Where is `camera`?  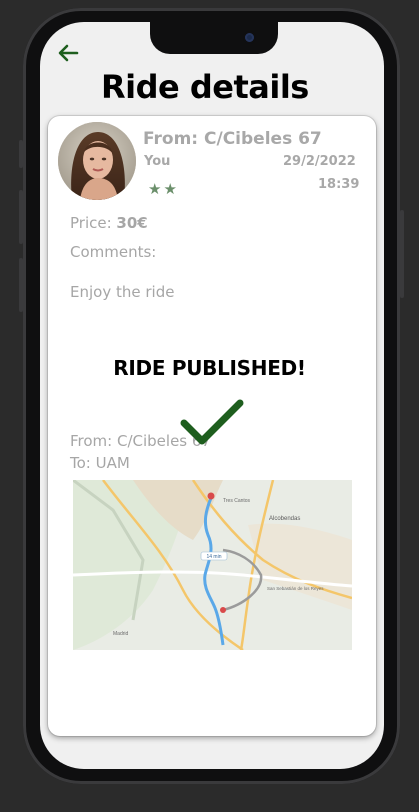
camera is located at coordinates (249, 37).